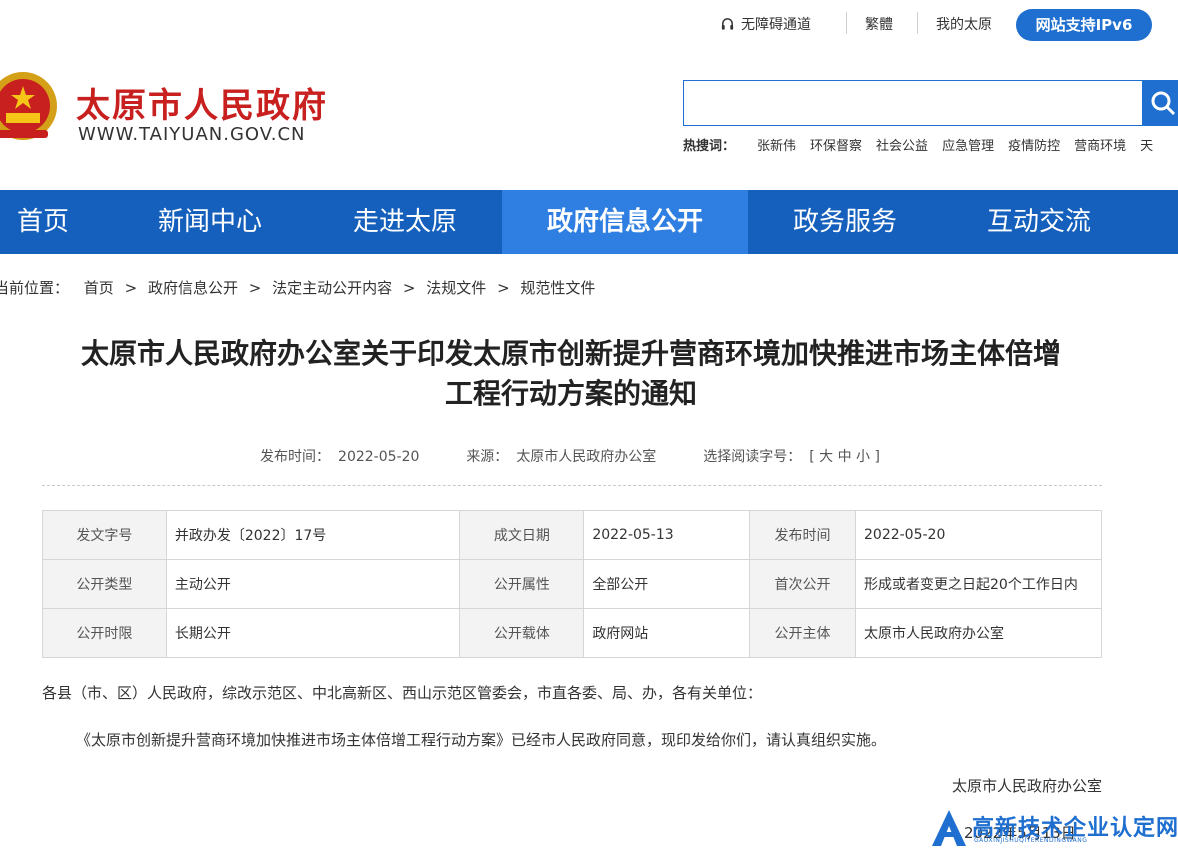 This screenshot has width=1178, height=852. What do you see at coordinates (1163, 103) in the screenshot?
I see `search-icon` at bounding box center [1163, 103].